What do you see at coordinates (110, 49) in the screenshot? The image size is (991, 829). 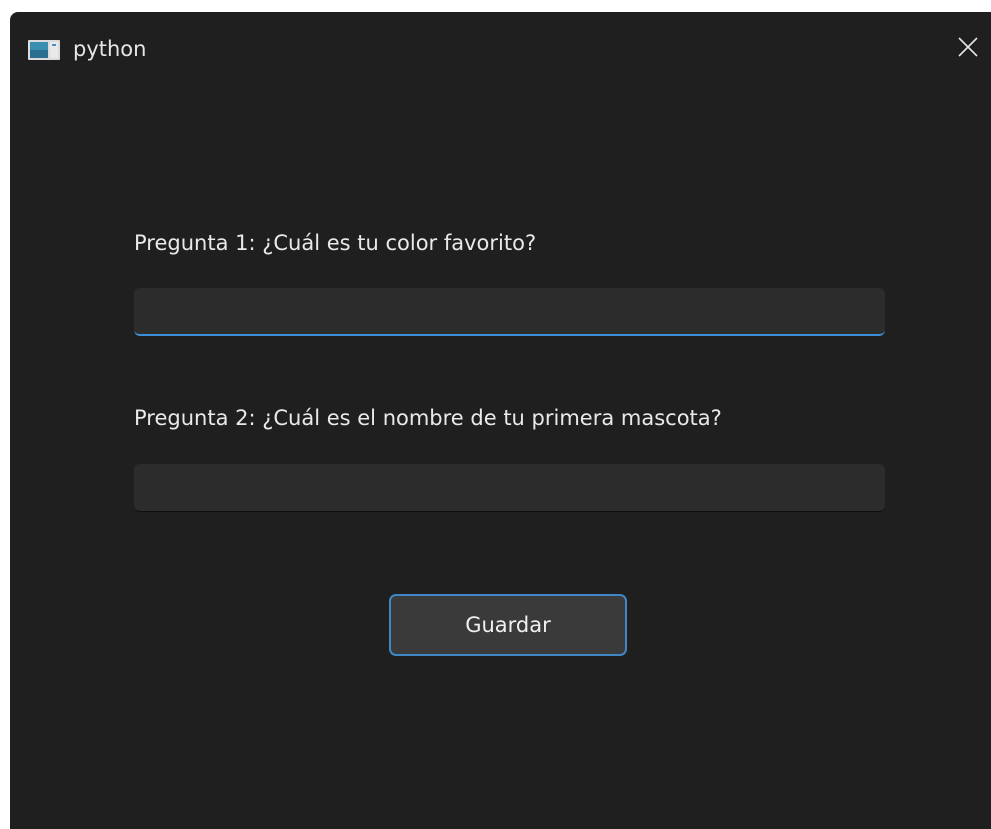 I see `window-title: python` at bounding box center [110, 49].